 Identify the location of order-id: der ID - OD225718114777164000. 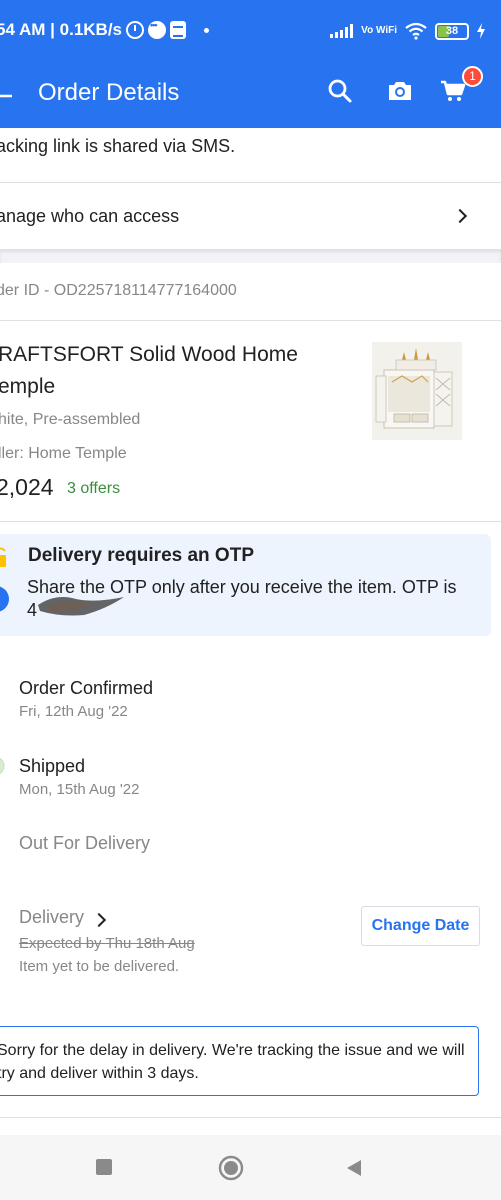
(118, 290).